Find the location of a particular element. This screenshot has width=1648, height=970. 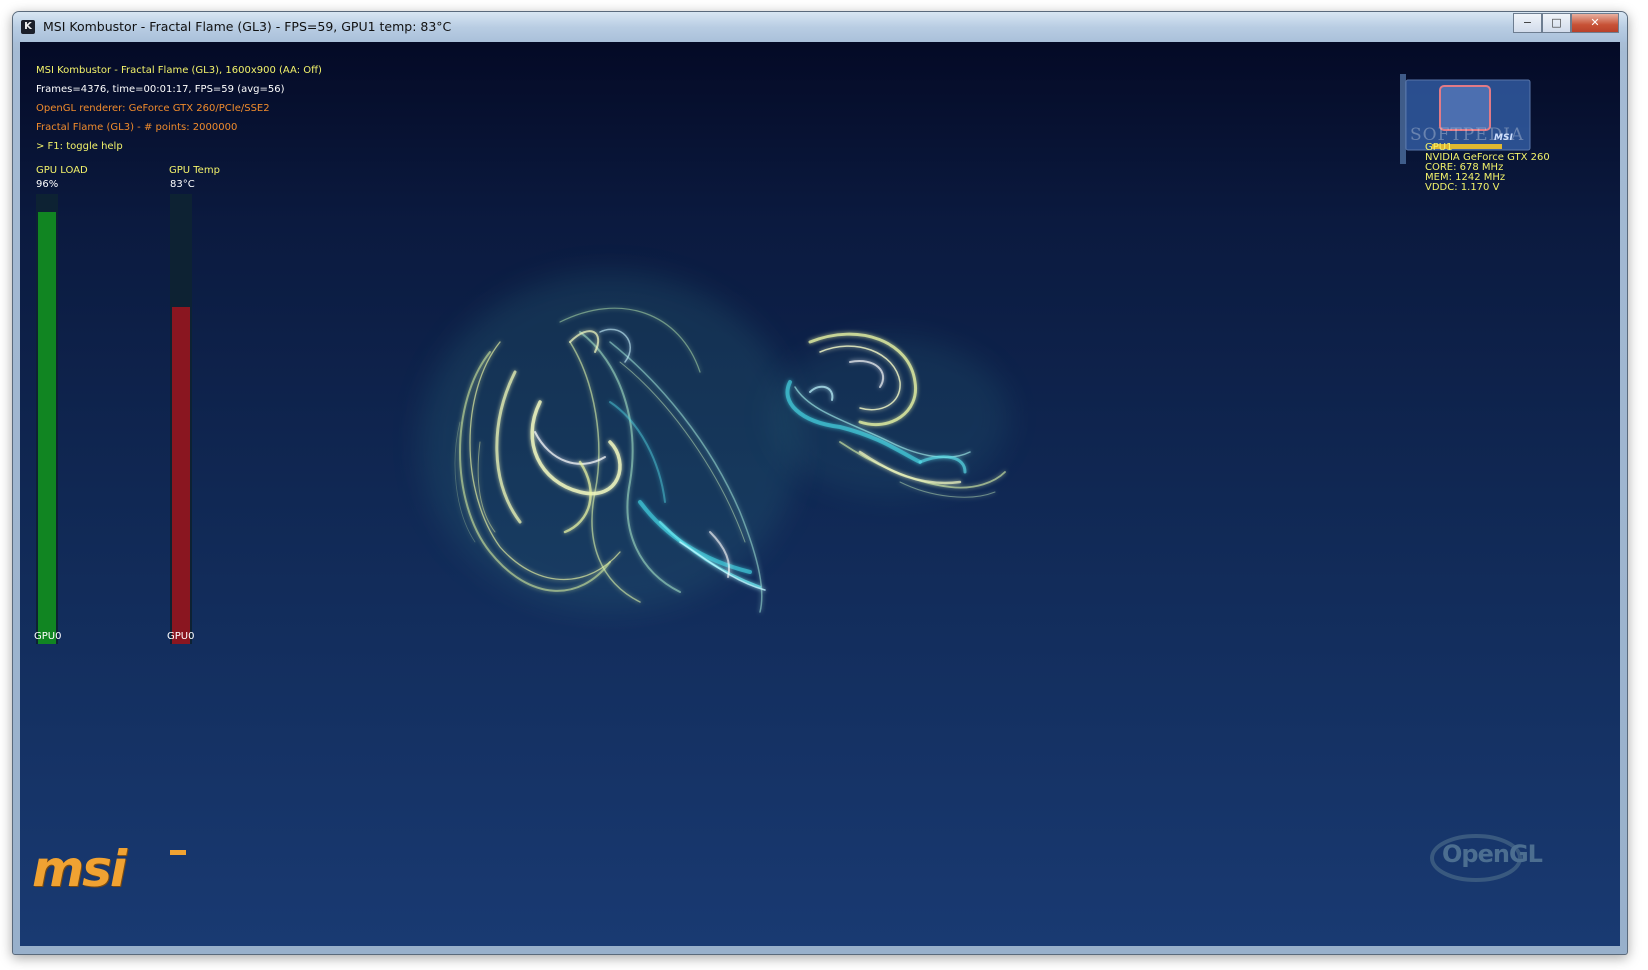

gpu-load-footer: GPU0 is located at coordinates (48, 636).